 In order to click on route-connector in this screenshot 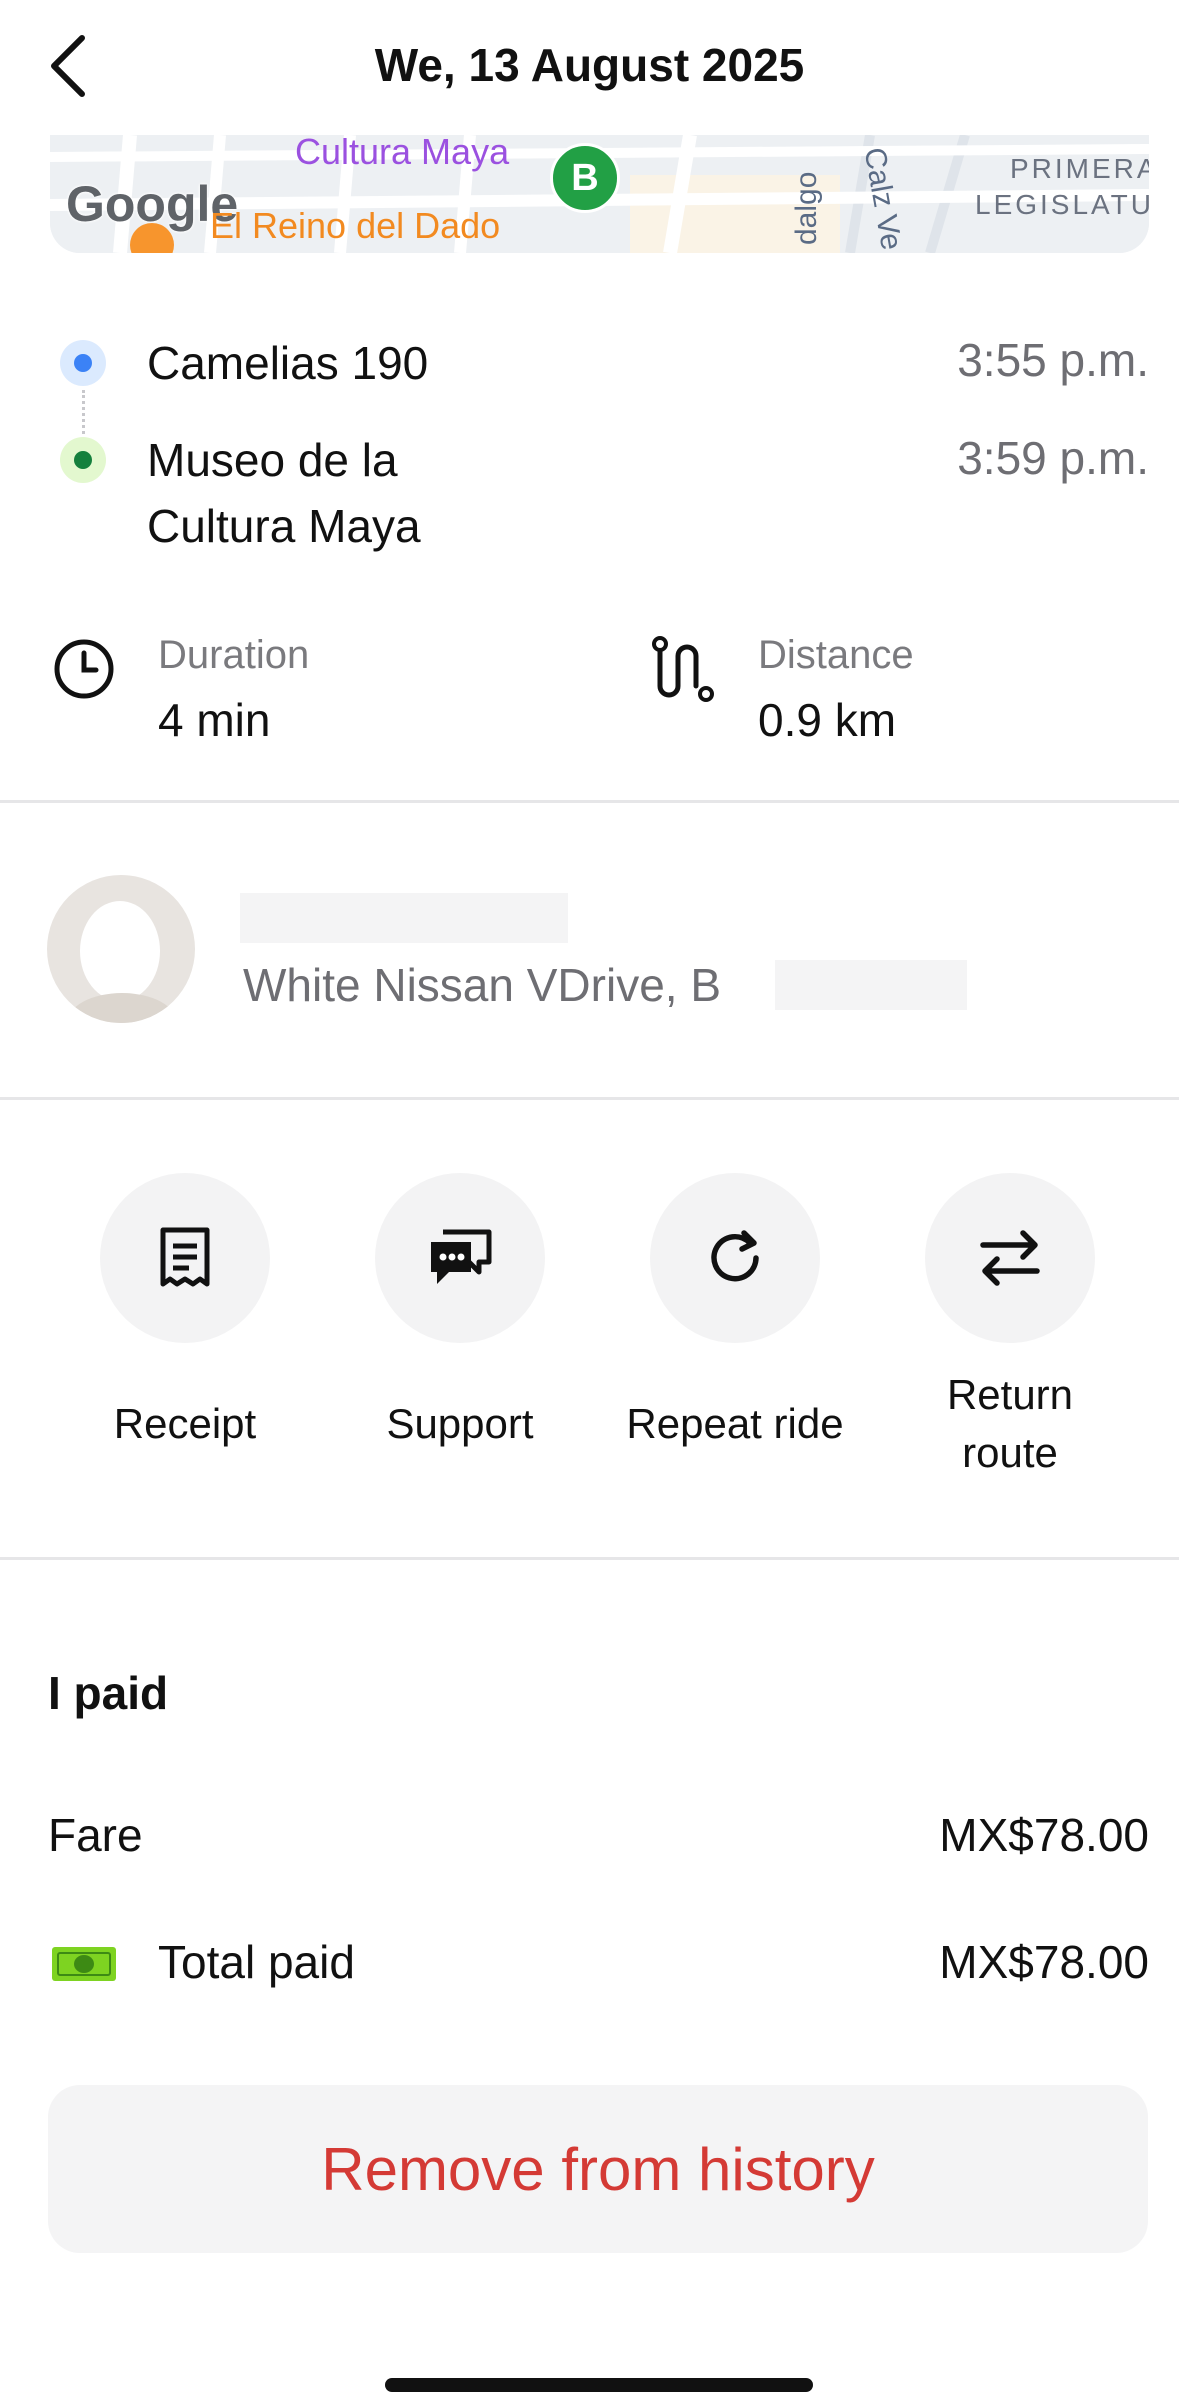, I will do `click(83, 412)`.